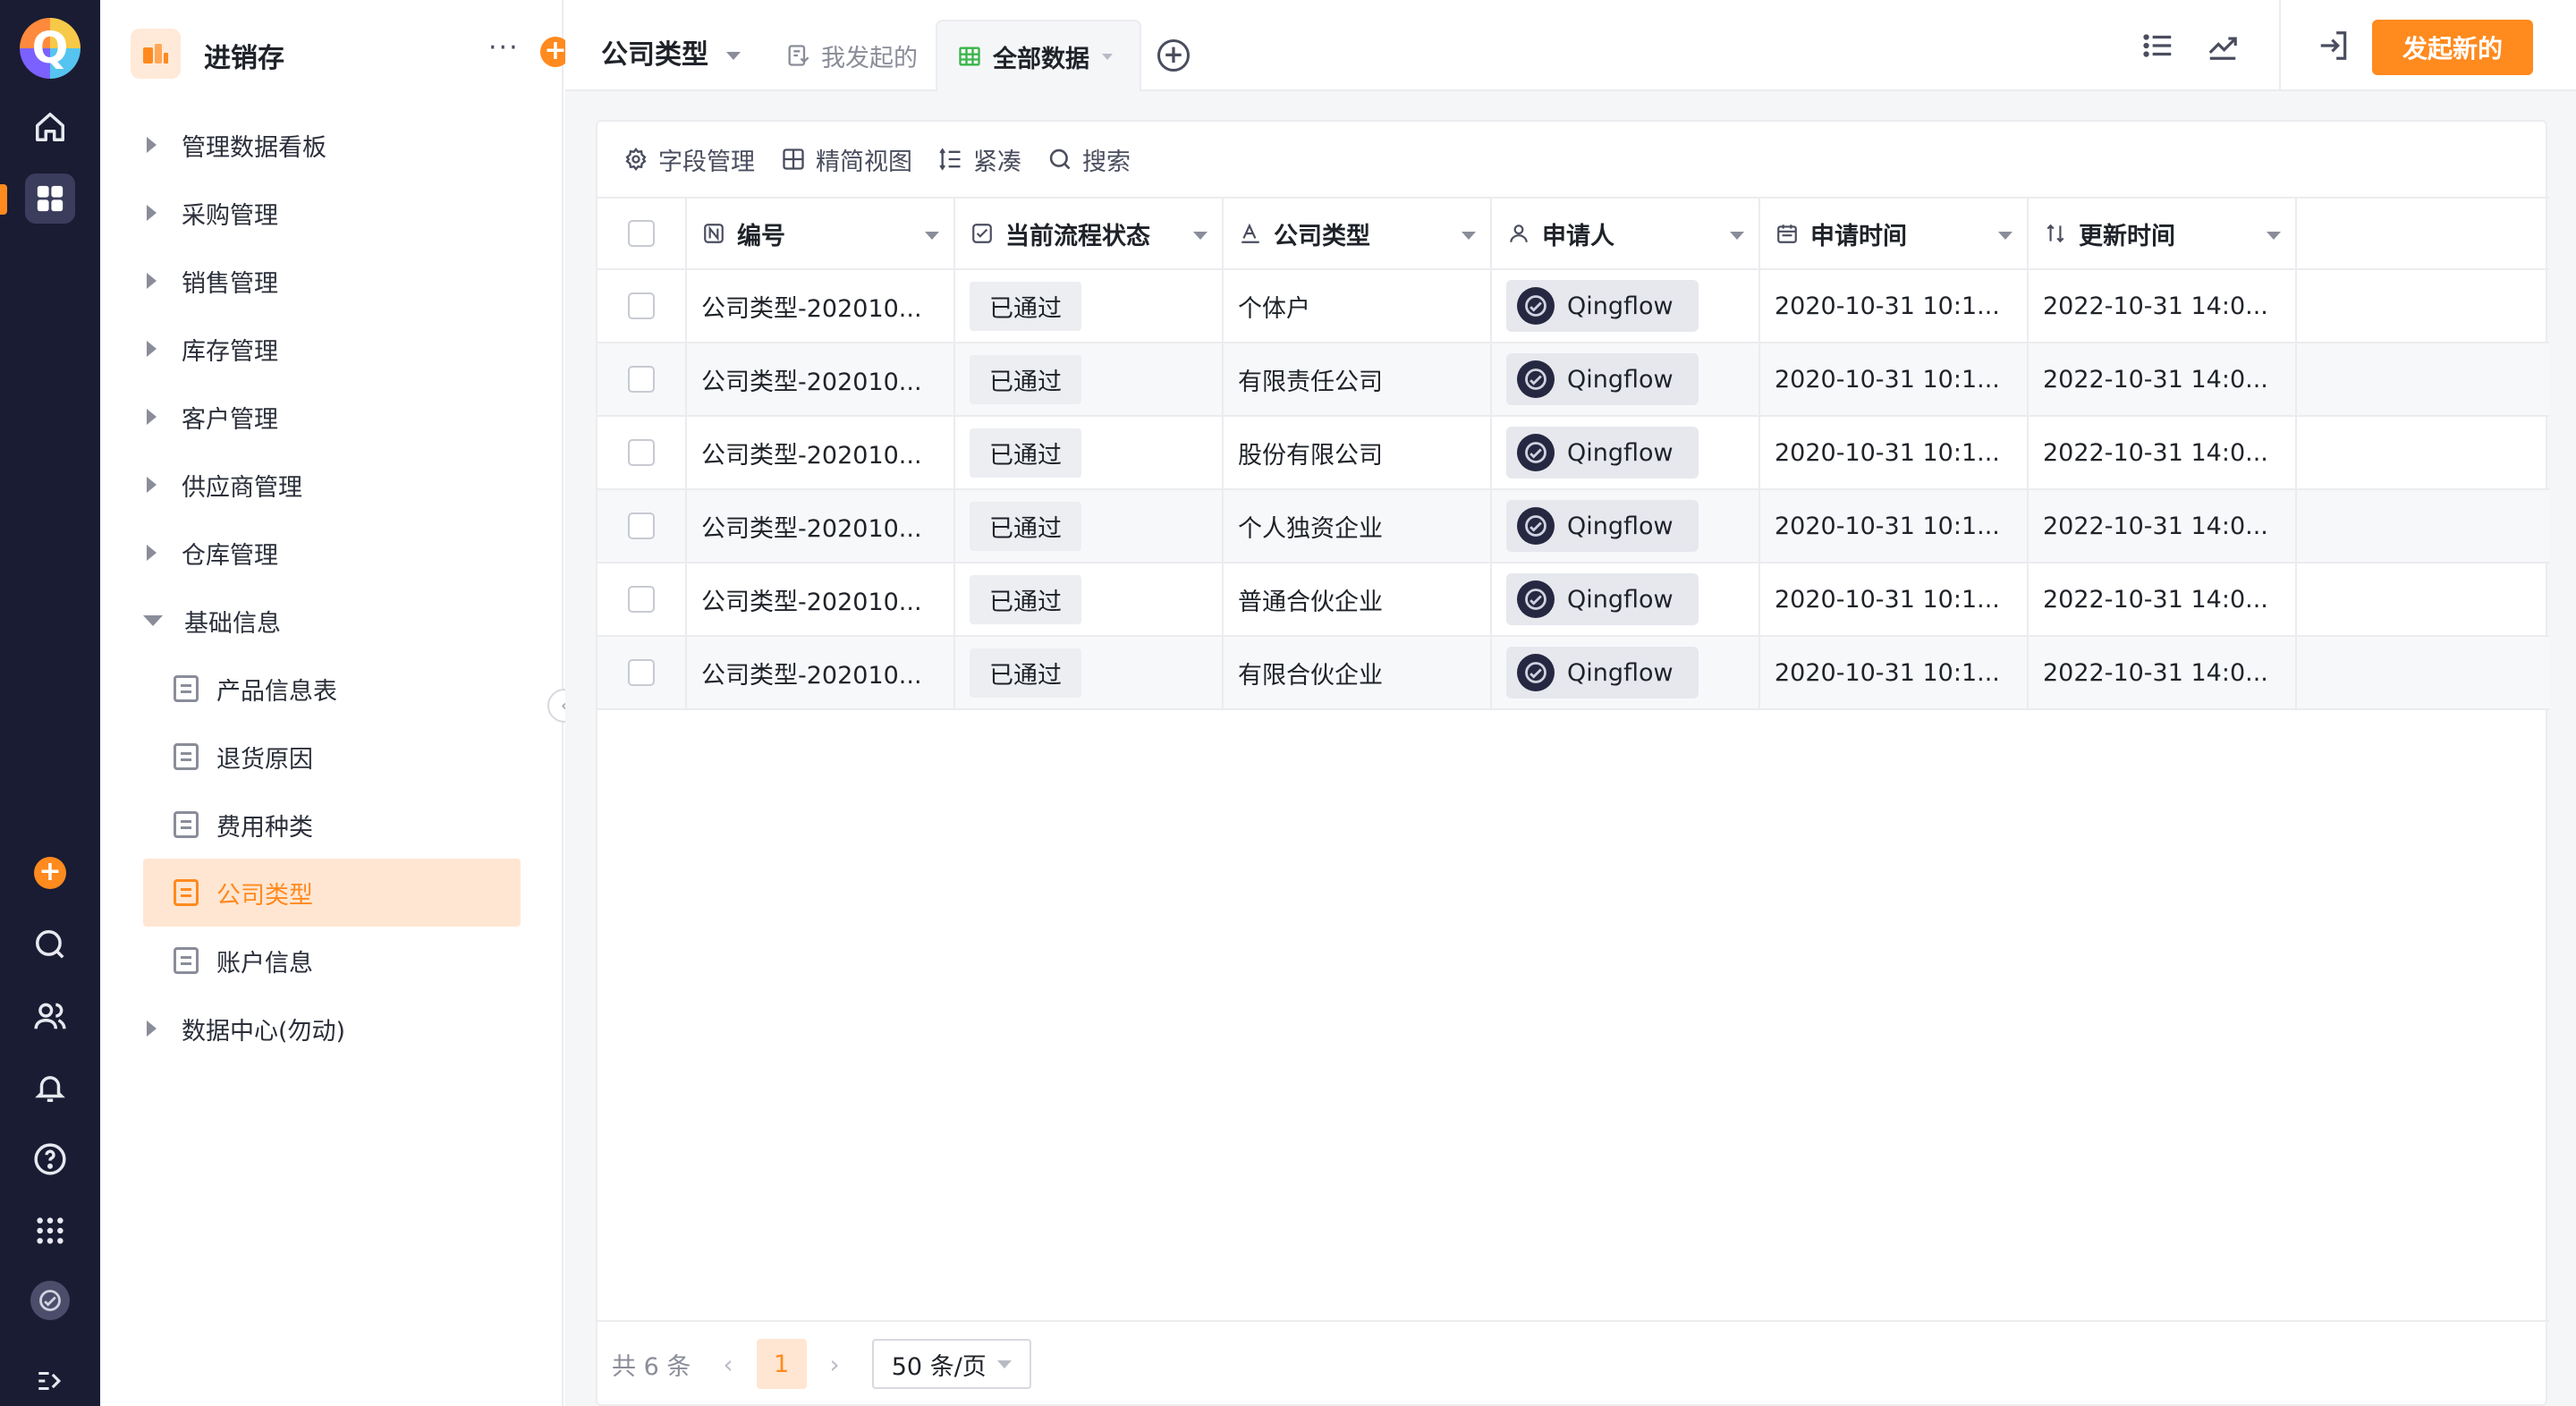 The width and height of the screenshot is (2576, 1406). What do you see at coordinates (835, 1365) in the screenshot?
I see `next-page-icon: ›` at bounding box center [835, 1365].